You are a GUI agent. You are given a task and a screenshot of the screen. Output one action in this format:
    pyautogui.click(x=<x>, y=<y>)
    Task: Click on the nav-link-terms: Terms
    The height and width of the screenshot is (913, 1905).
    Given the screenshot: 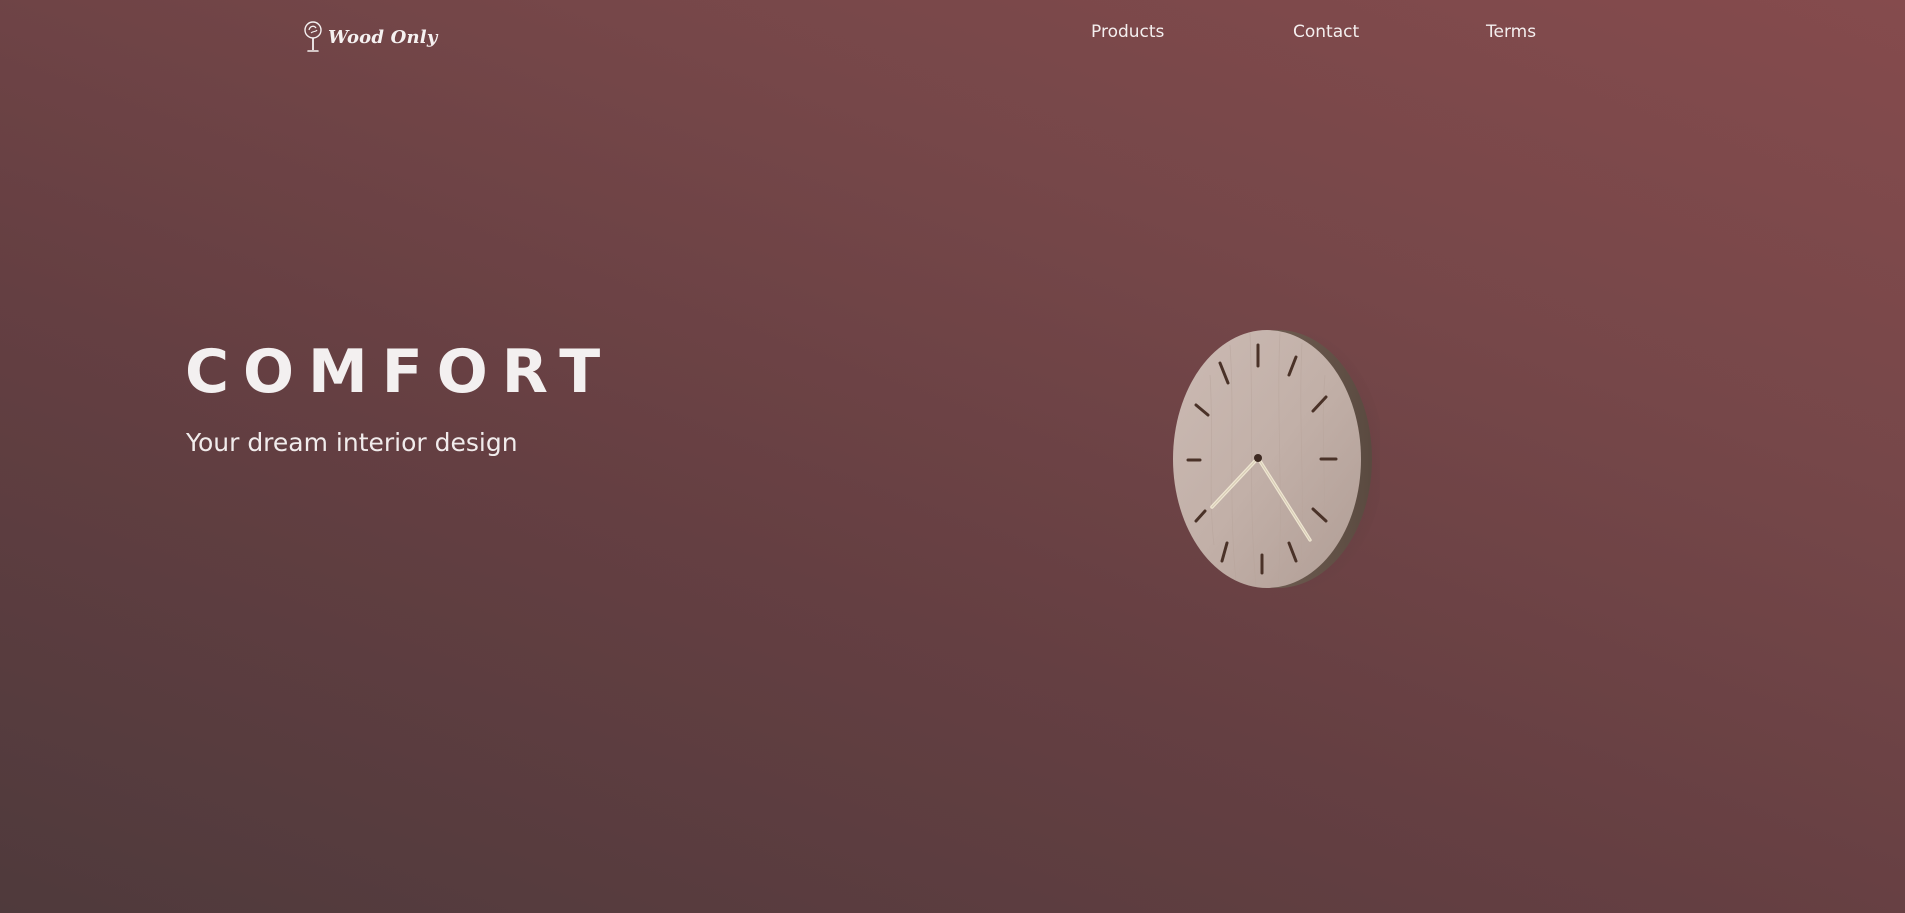 What is the action you would take?
    pyautogui.click(x=1511, y=32)
    